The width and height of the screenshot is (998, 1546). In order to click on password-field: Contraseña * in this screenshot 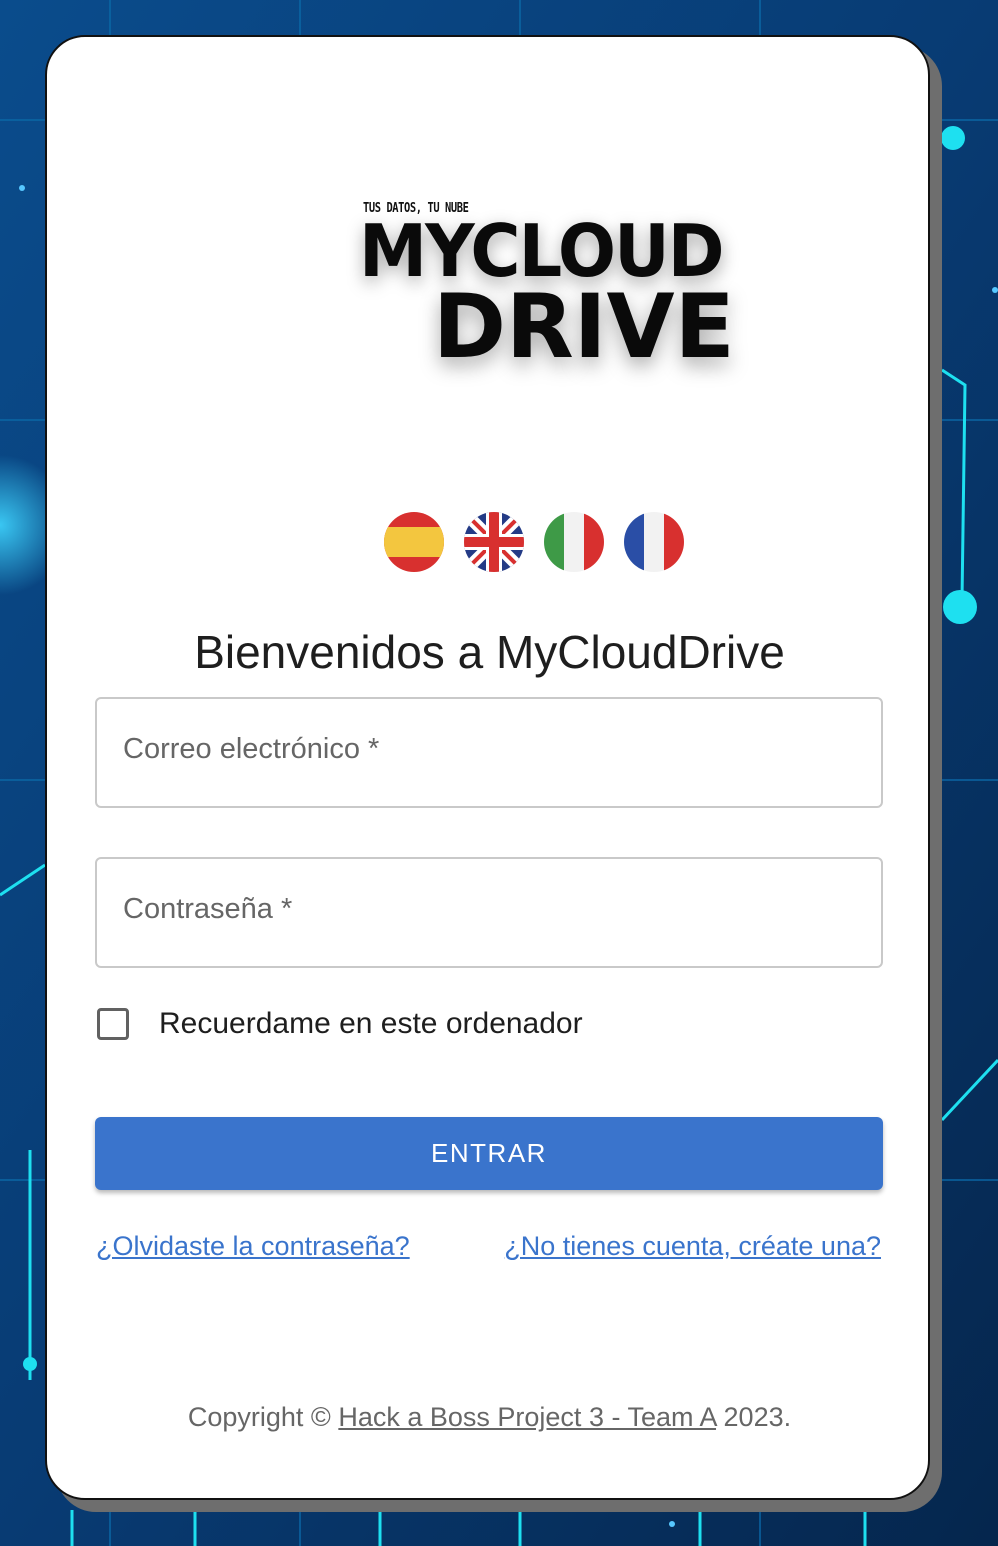, I will do `click(489, 912)`.